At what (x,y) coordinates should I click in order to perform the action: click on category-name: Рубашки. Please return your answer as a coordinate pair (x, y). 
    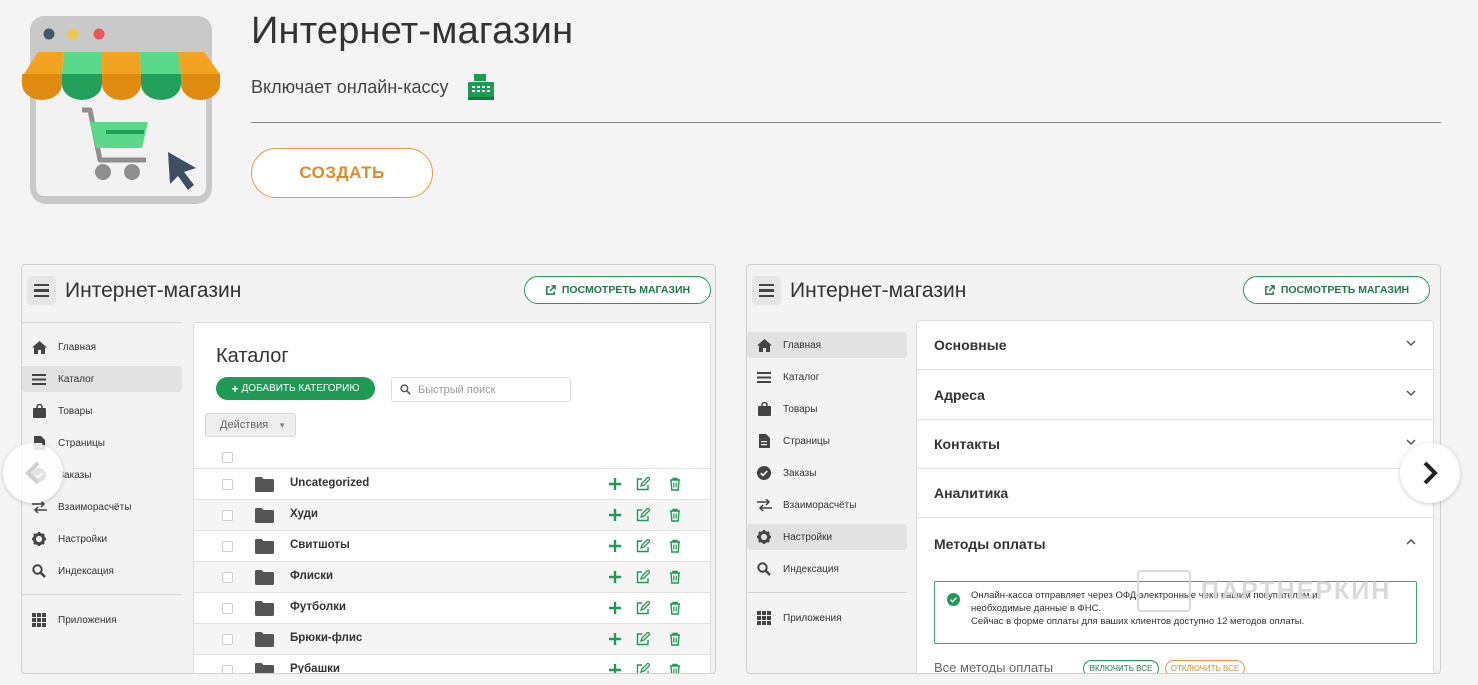
    Looking at the image, I should click on (315, 668).